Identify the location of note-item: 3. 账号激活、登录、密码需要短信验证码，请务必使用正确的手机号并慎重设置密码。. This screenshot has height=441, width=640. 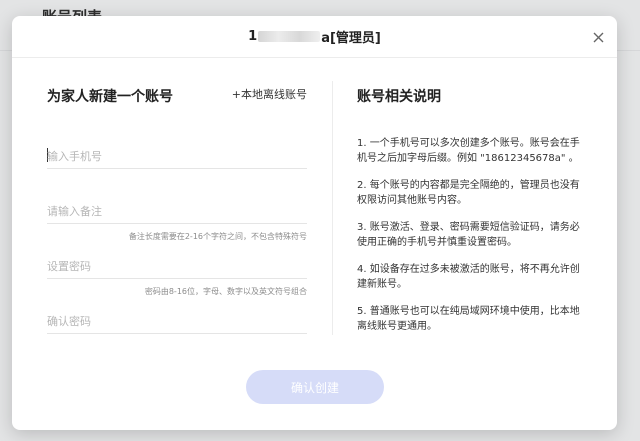
(468, 235).